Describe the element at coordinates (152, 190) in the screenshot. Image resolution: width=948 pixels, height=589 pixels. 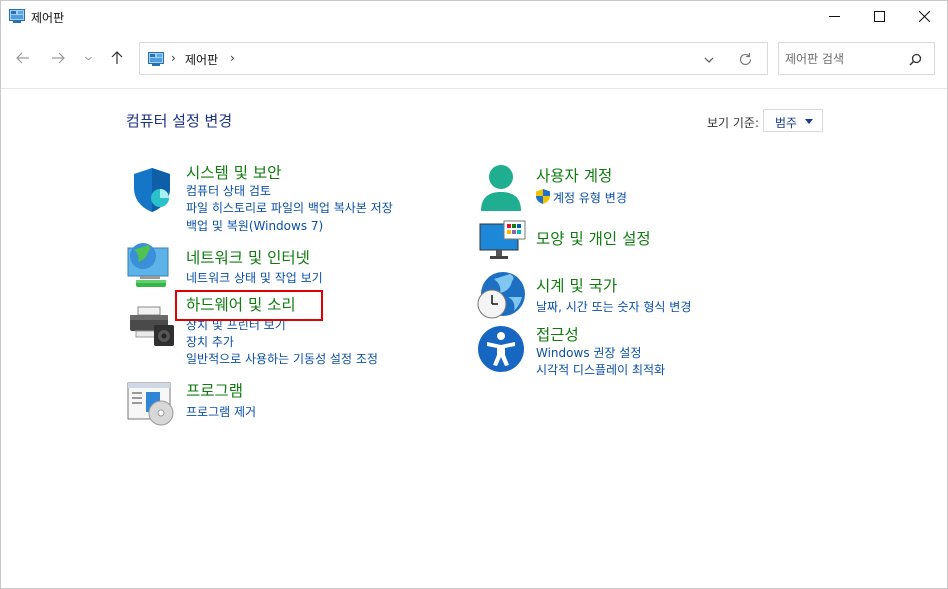
I see `shield-icon` at that location.